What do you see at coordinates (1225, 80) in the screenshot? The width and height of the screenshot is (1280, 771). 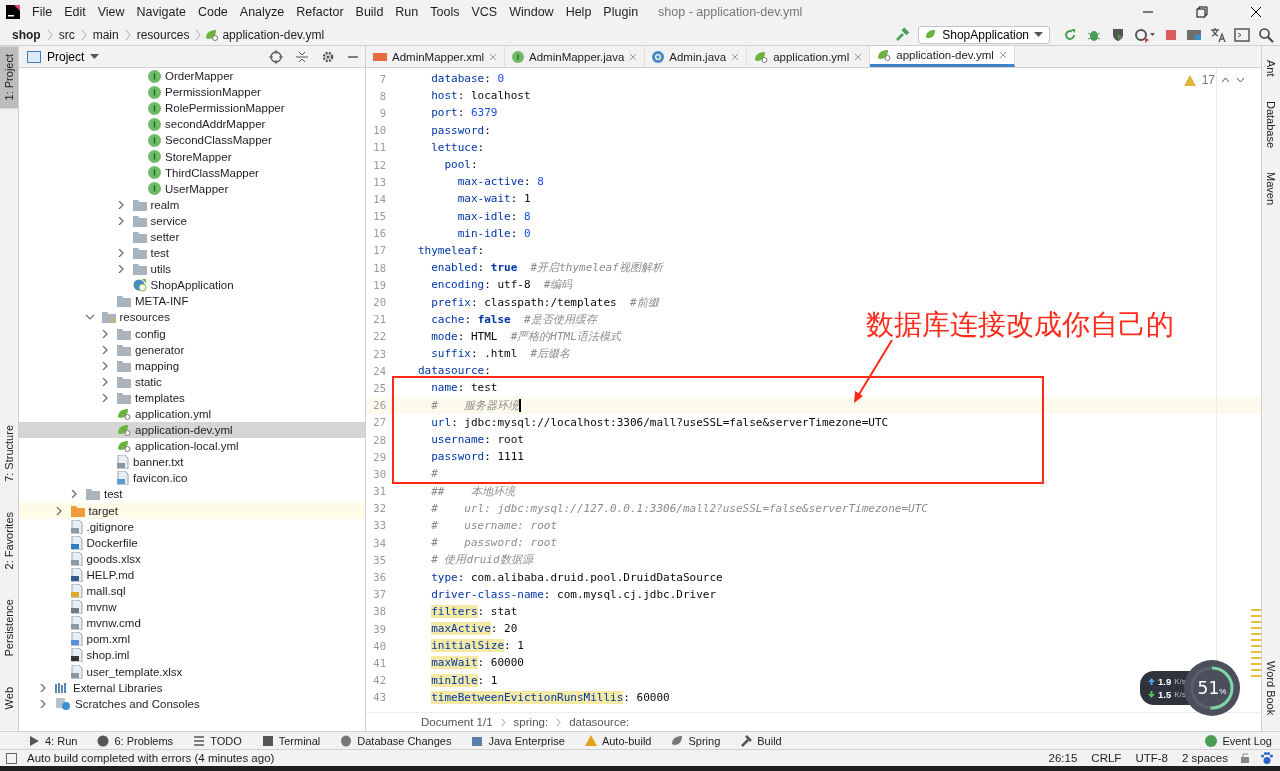 I see `up-icon` at bounding box center [1225, 80].